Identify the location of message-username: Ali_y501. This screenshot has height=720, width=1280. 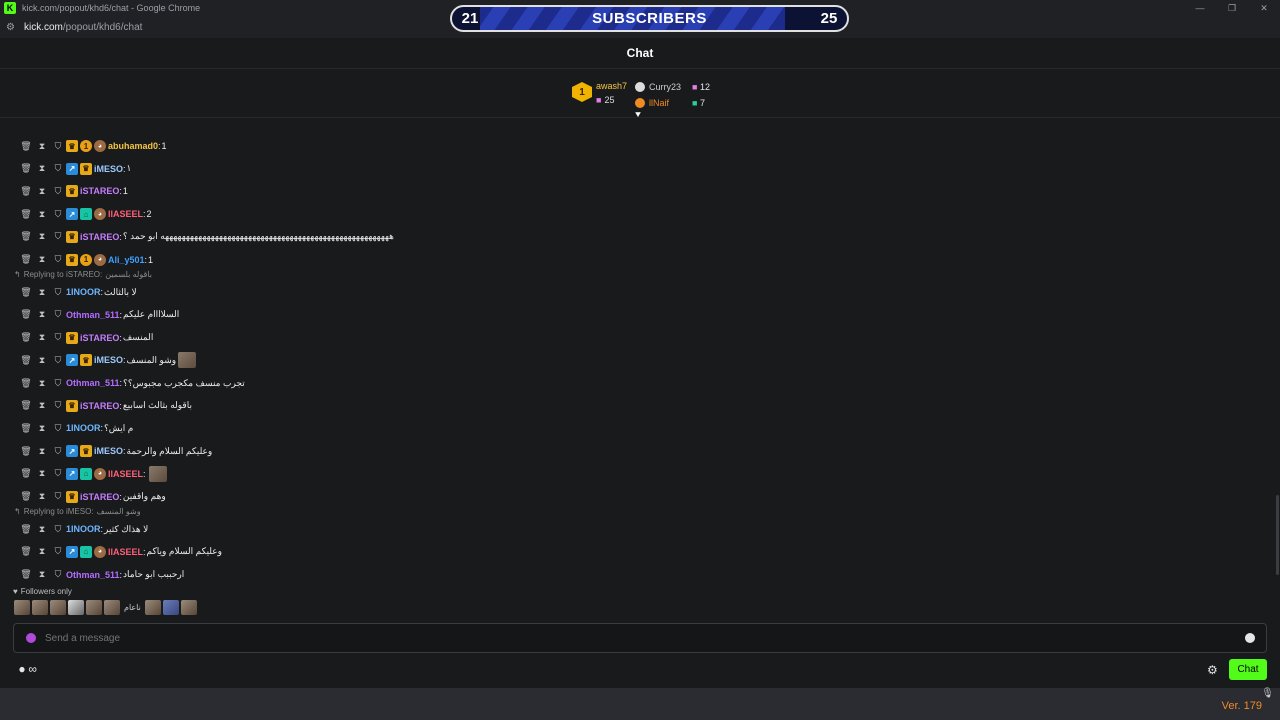
(126, 260).